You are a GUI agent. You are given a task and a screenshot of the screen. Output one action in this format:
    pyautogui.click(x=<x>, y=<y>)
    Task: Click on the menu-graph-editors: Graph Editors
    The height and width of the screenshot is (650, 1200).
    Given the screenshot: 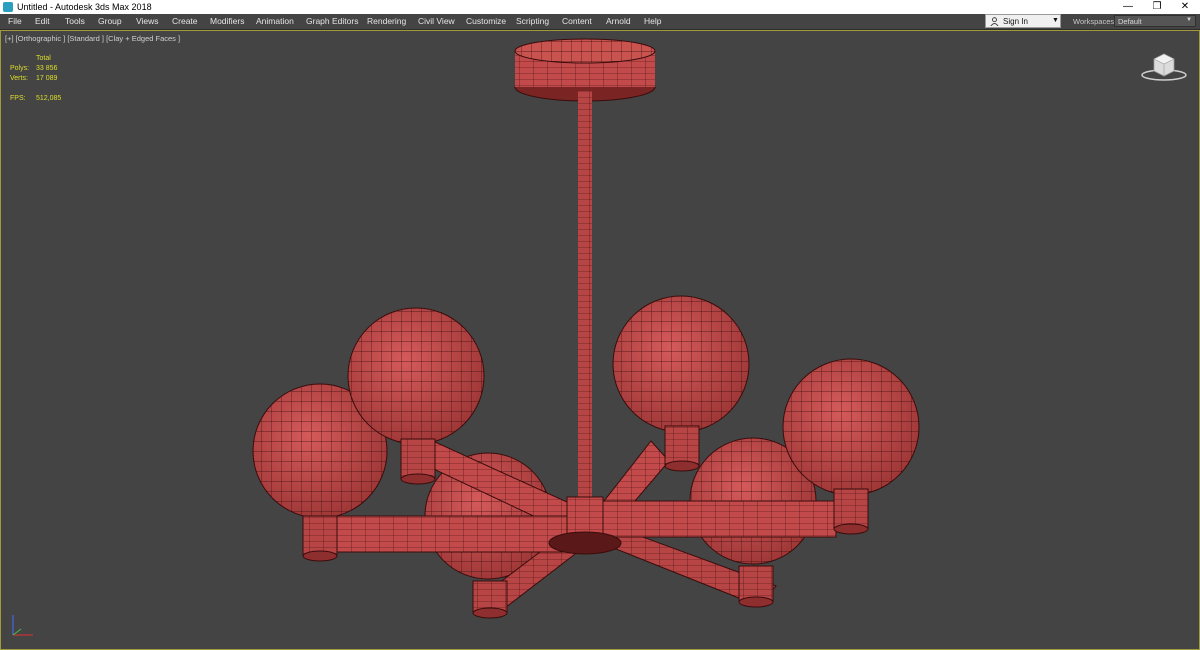 What is the action you would take?
    pyautogui.click(x=332, y=21)
    